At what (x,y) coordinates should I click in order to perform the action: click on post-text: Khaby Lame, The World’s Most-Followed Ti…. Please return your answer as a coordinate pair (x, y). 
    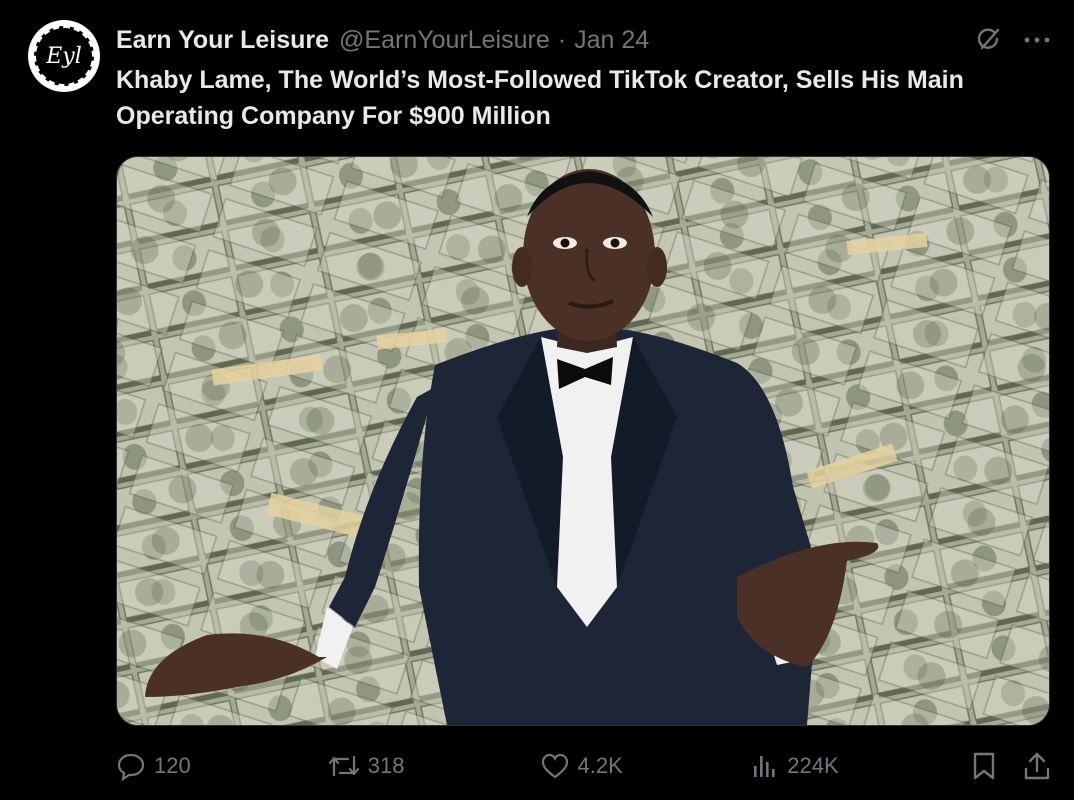
    Looking at the image, I should click on (540, 98).